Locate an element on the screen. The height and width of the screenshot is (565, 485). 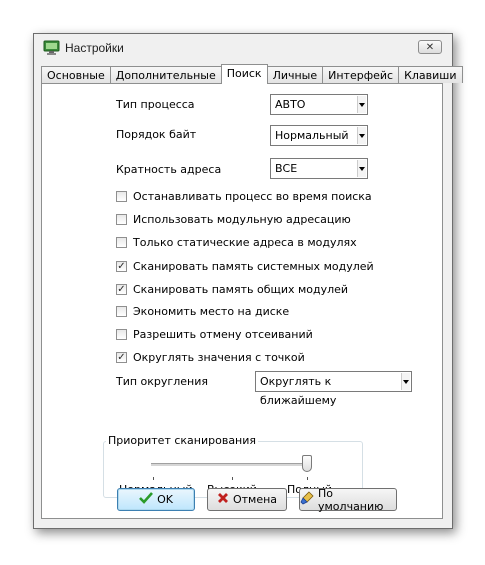
byte-order-select: Нормальный is located at coordinates (319, 135).